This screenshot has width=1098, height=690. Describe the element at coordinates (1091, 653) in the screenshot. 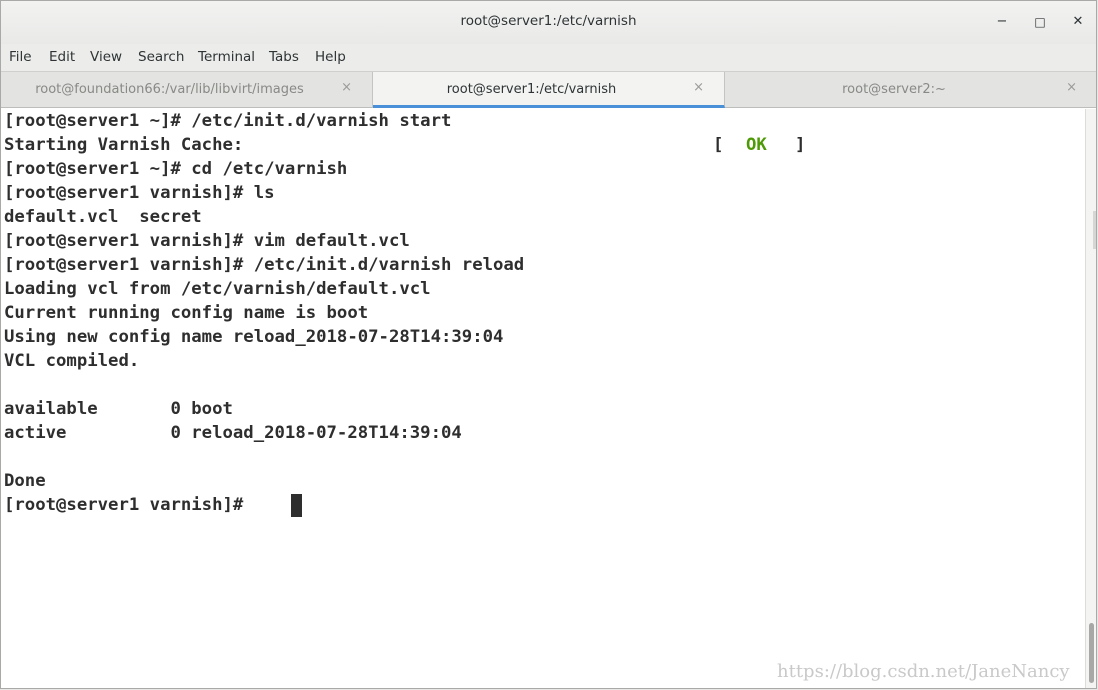

I see `scrollbar-thumb` at that location.